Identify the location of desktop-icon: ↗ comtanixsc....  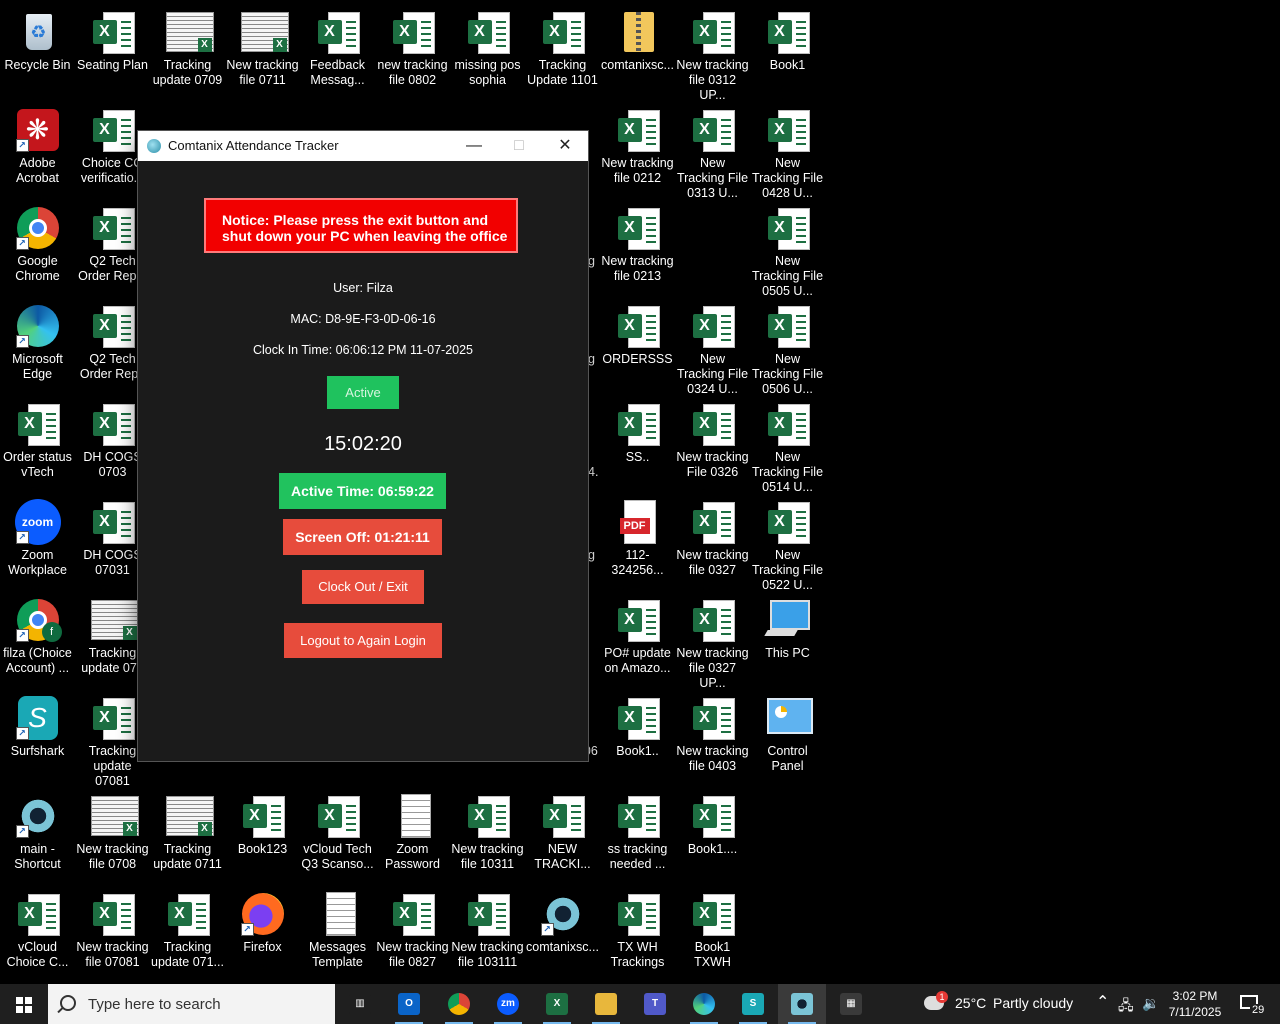
(562, 933).